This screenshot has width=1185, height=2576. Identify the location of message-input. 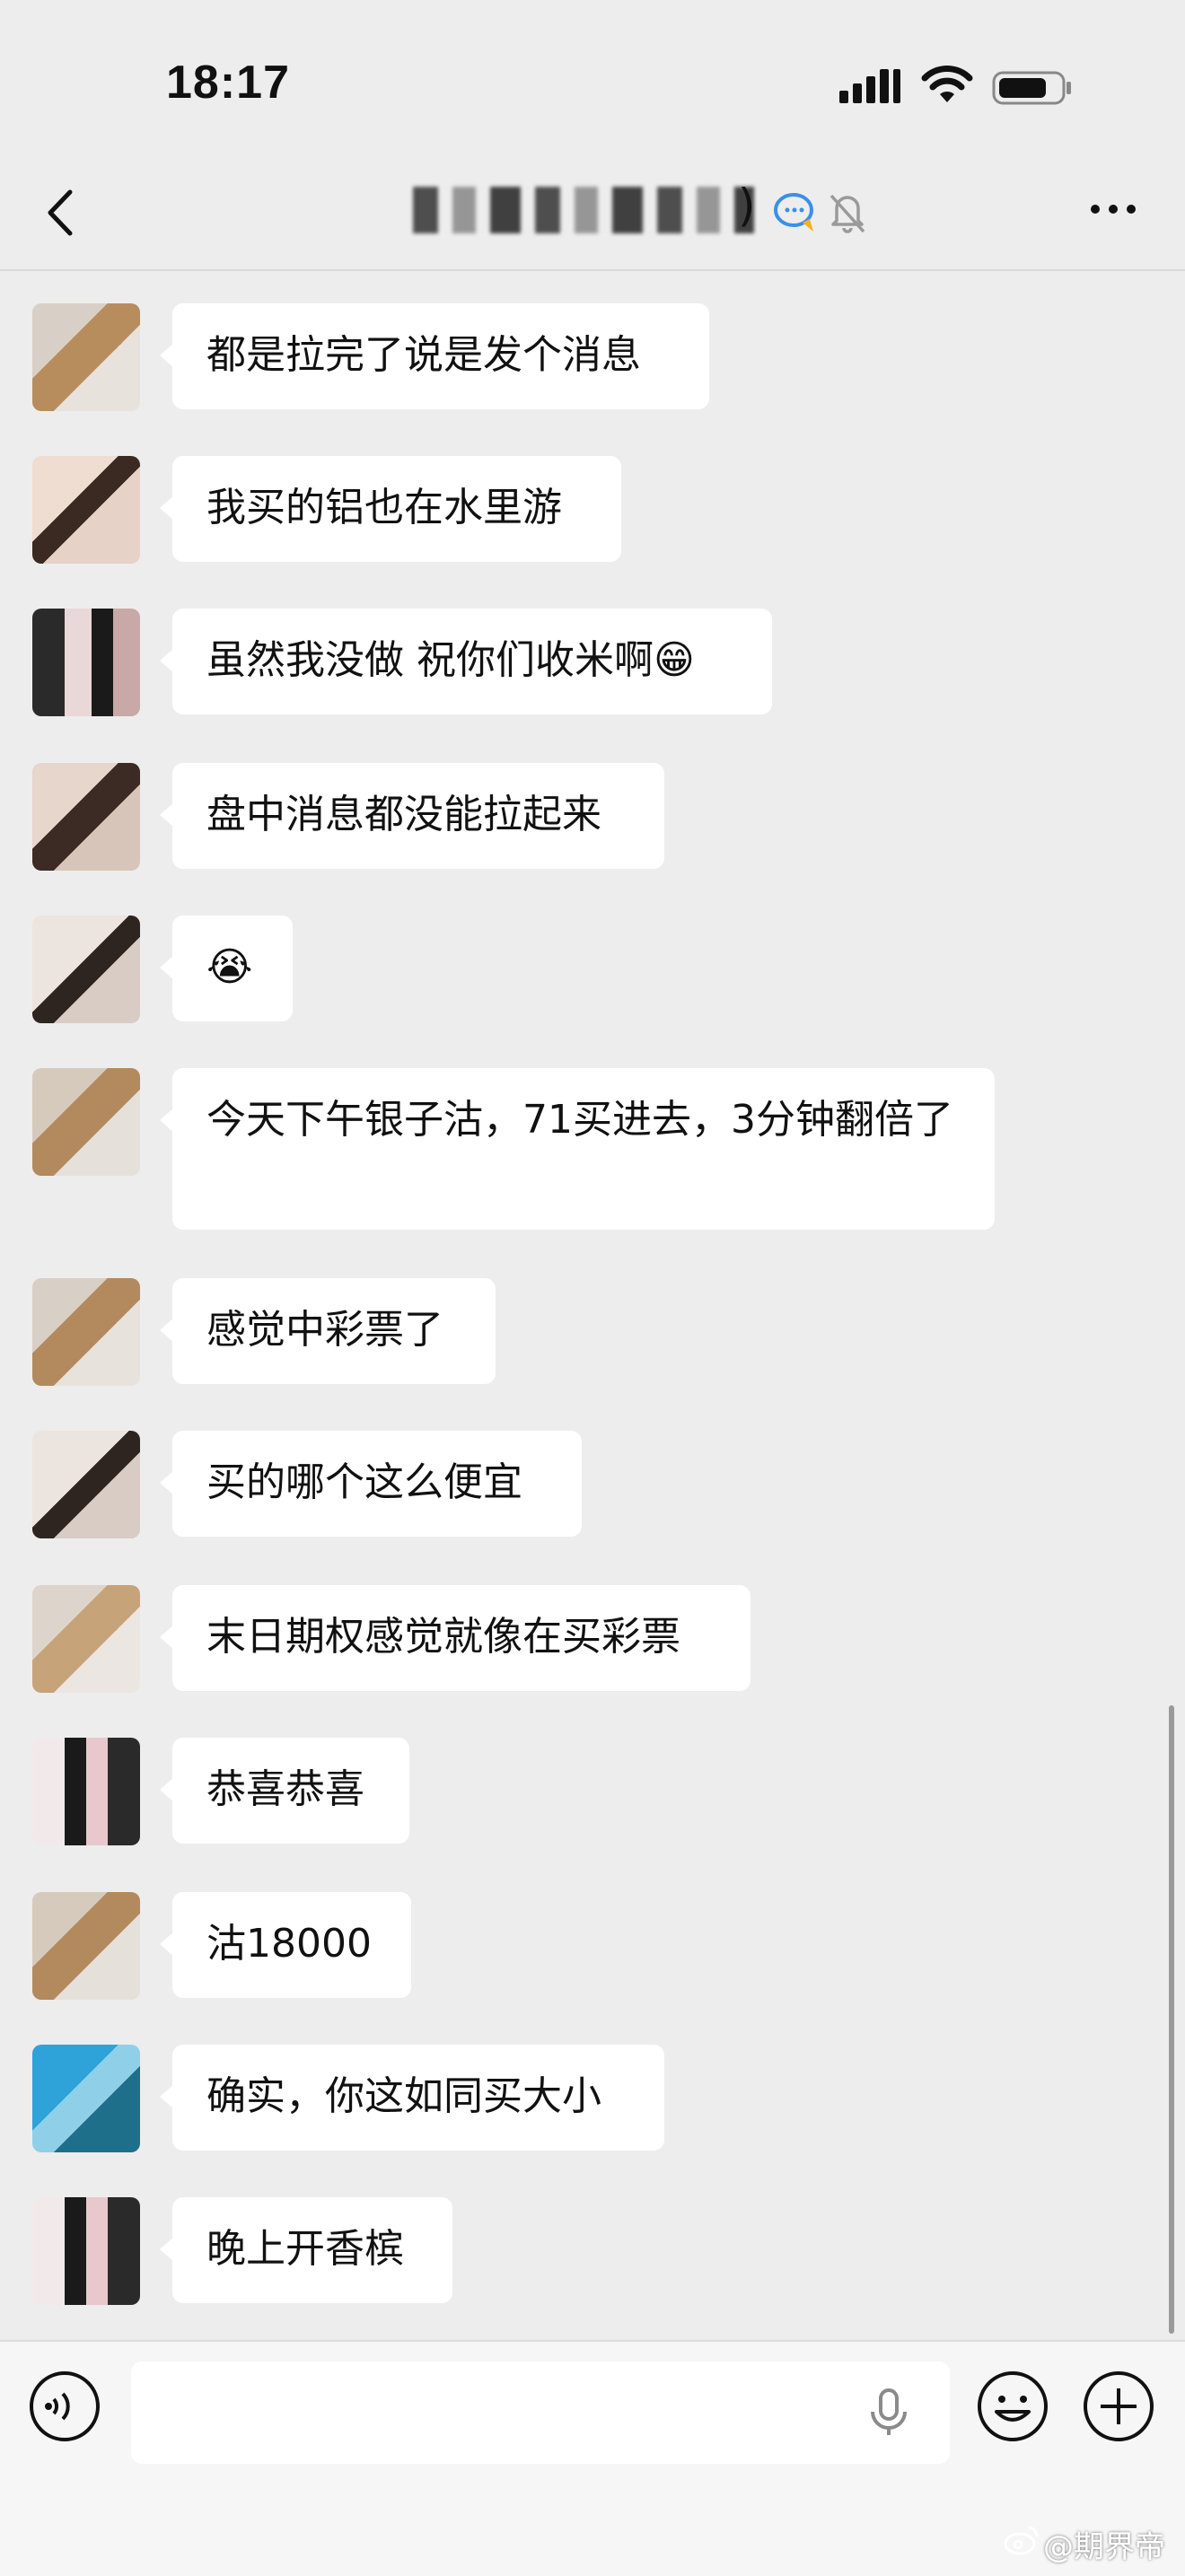
(540, 2412).